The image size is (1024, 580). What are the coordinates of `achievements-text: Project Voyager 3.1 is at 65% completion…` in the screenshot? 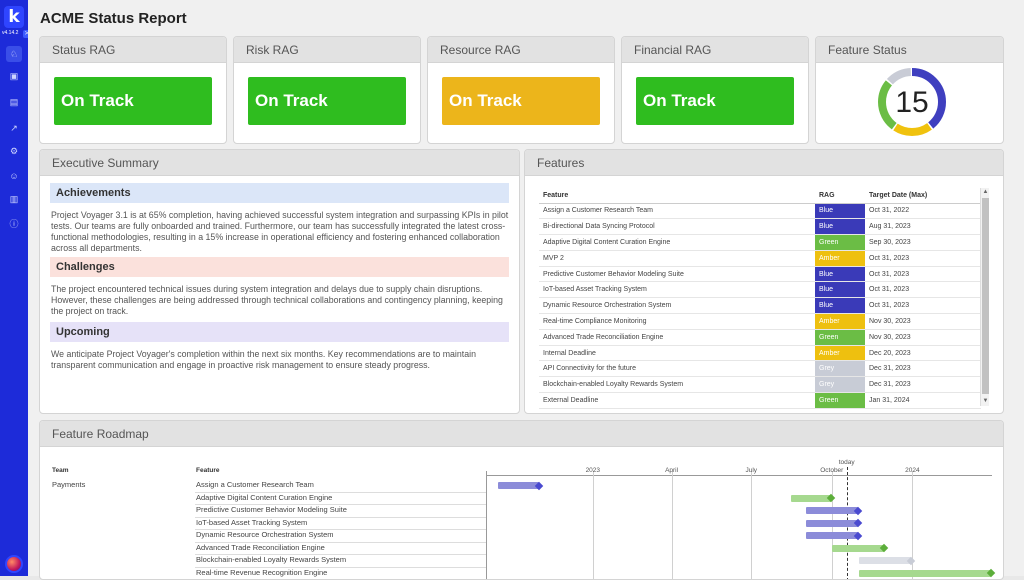 It's located at (280, 232).